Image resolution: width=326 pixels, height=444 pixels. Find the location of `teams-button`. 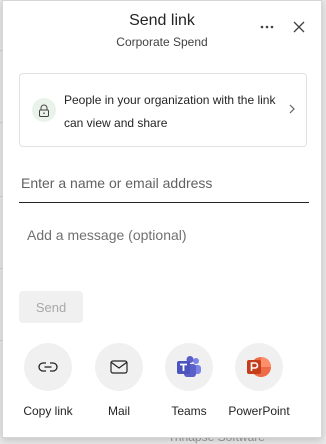

teams-button is located at coordinates (189, 367).